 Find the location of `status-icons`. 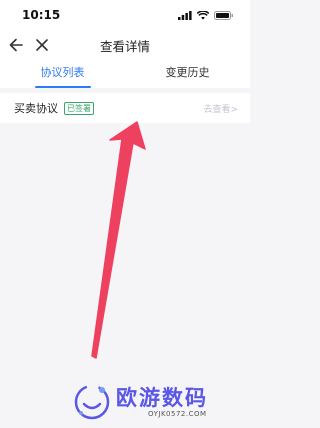

status-icons is located at coordinates (206, 15).